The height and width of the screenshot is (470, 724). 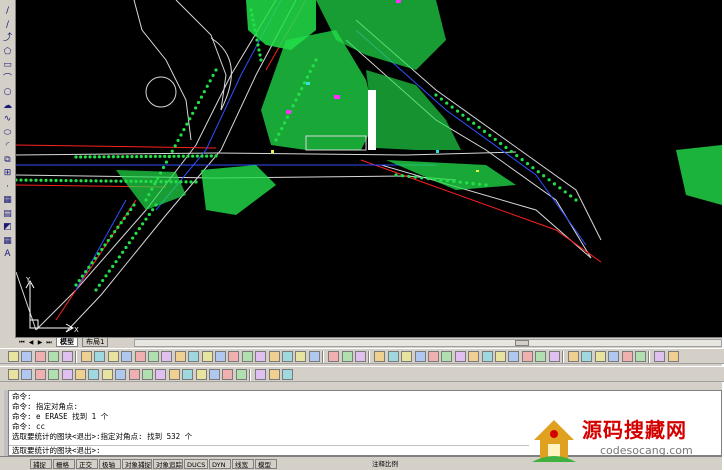 What do you see at coordinates (22, 343) in the screenshot?
I see `tab-first-icon: ⏮` at bounding box center [22, 343].